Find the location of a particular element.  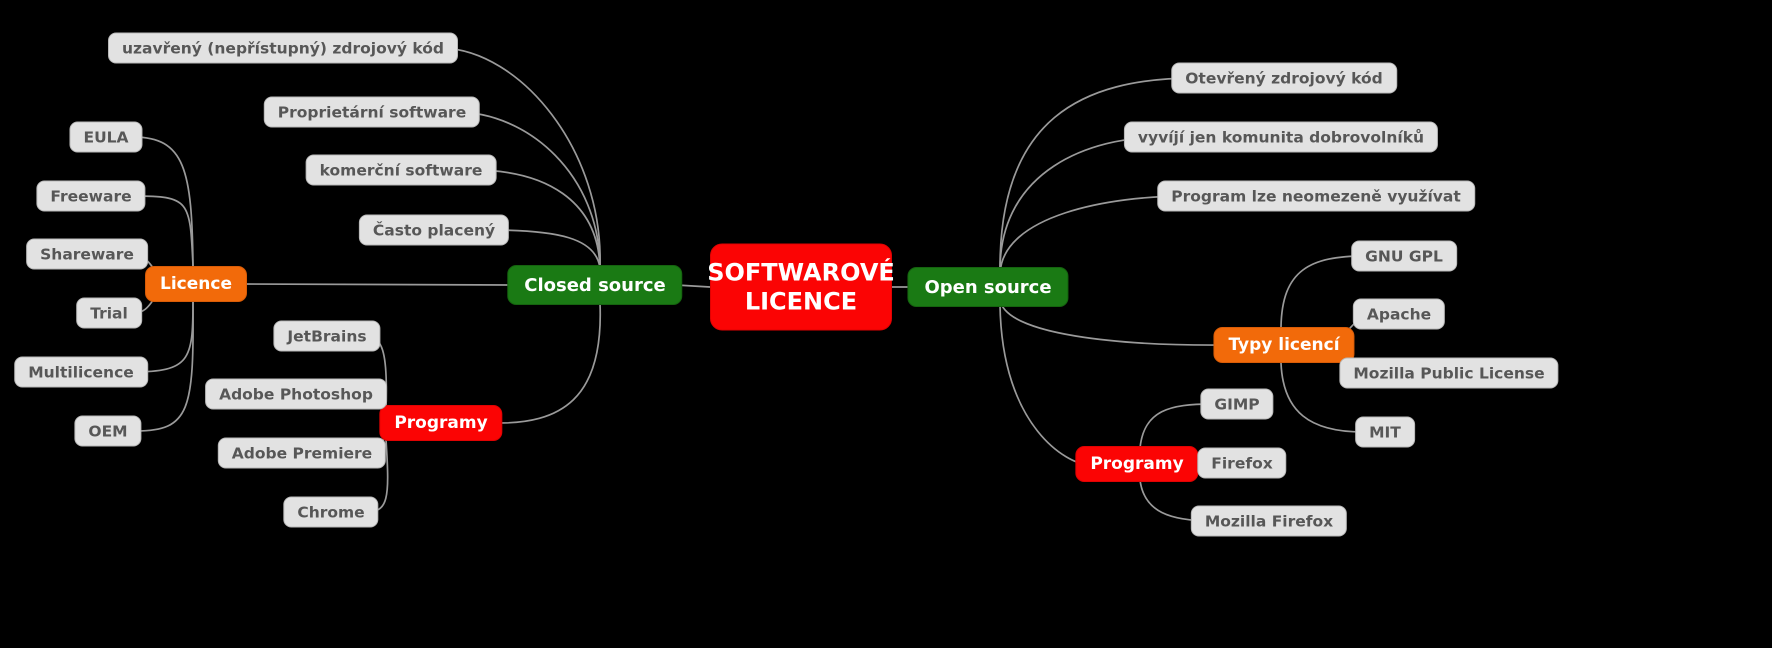

leaf-label: Adobe Photoshop is located at coordinates (296, 394).